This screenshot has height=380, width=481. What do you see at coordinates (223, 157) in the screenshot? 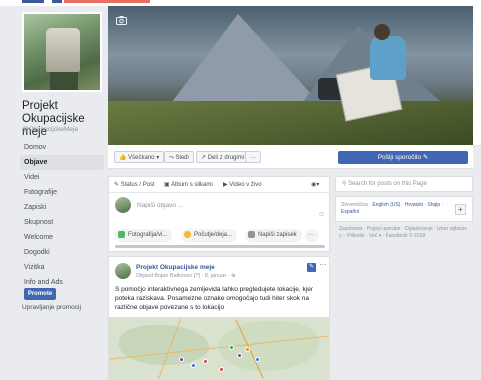
I see `share-button: ↗ Deli z drugimi` at bounding box center [223, 157].